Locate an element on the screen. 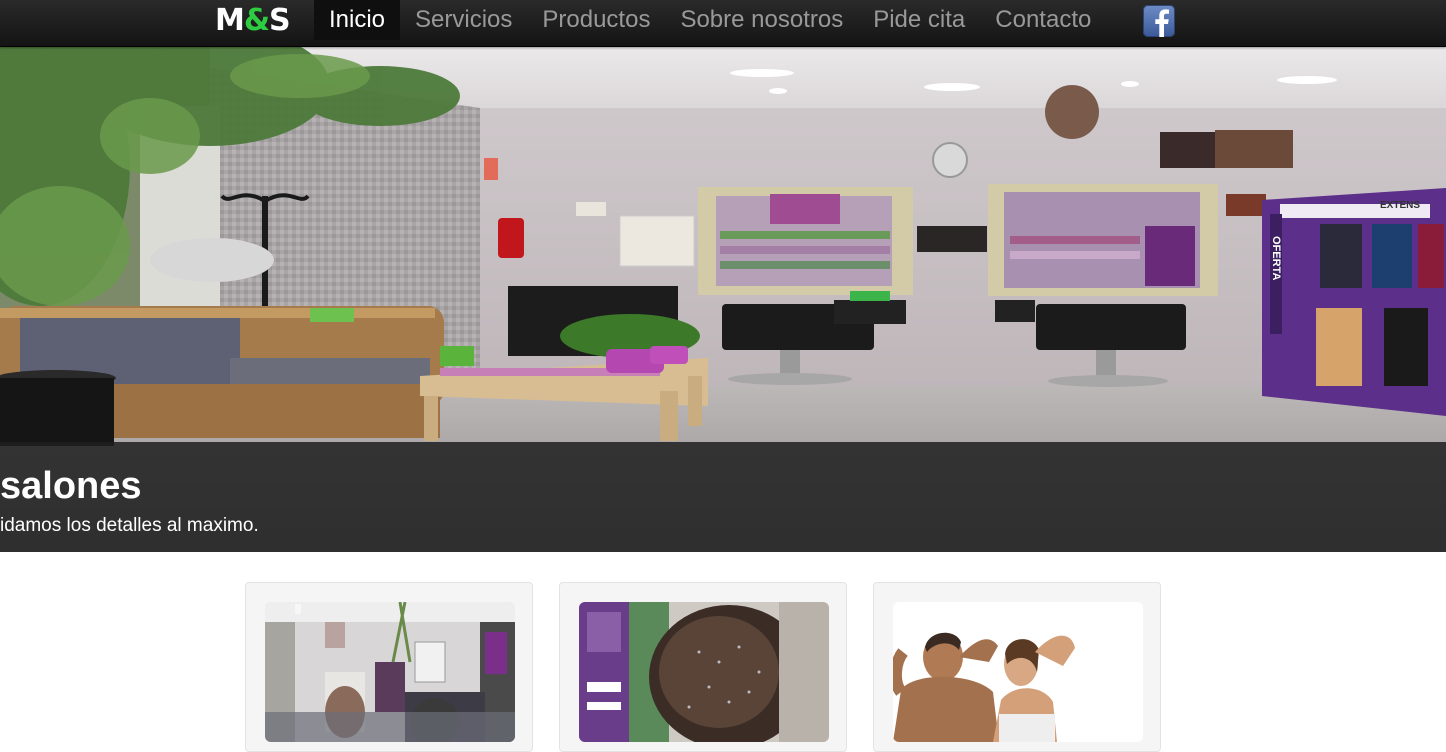 This screenshot has width=1446, height=752. nav-item-productos: Productos is located at coordinates (596, 20).